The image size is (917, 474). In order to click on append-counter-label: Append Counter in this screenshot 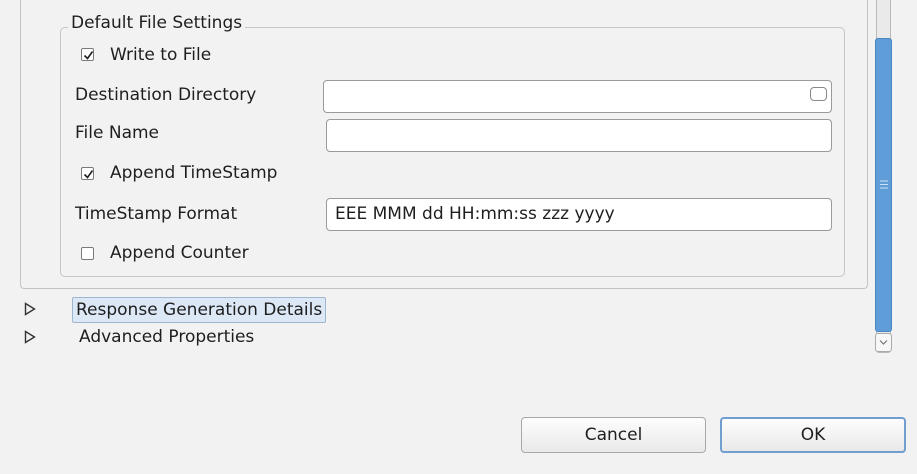, I will do `click(179, 253)`.